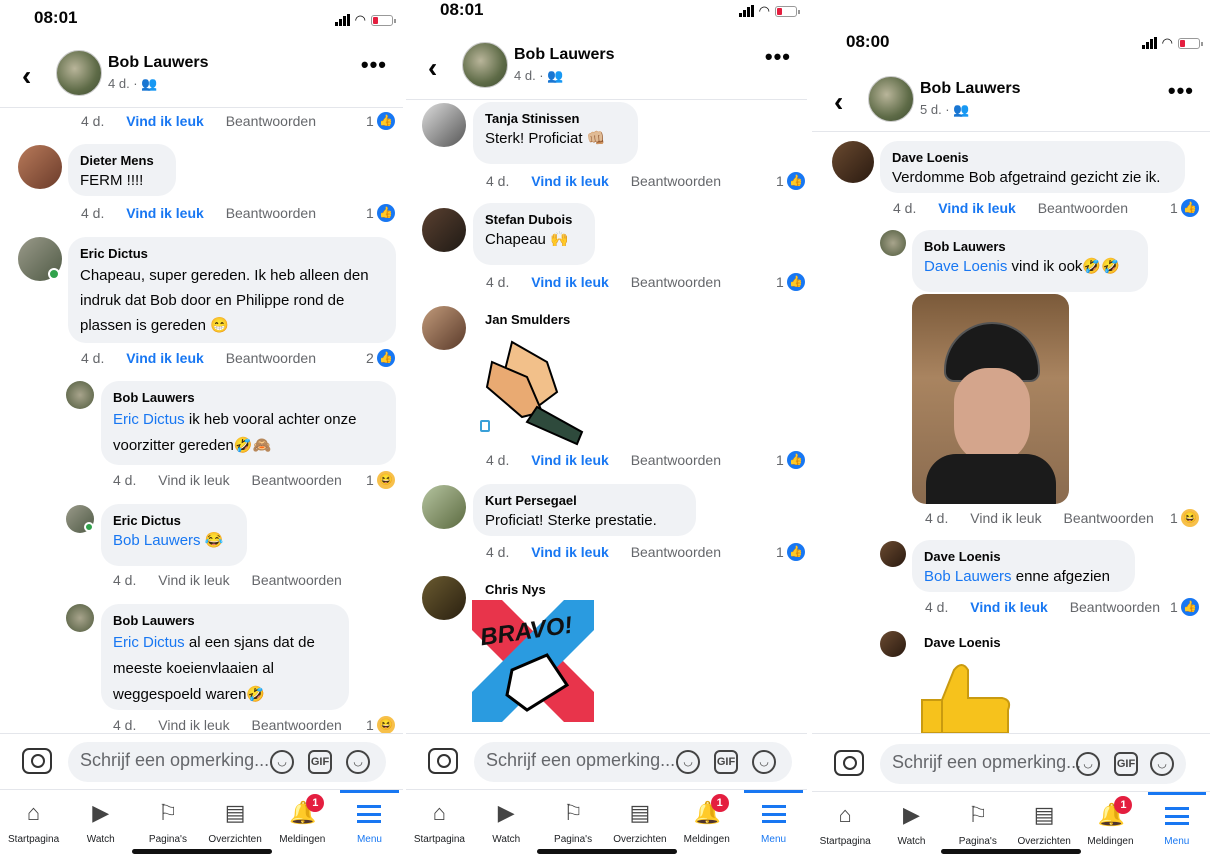  I want to click on commenter-name: Kurt Persegael, so click(584, 501).